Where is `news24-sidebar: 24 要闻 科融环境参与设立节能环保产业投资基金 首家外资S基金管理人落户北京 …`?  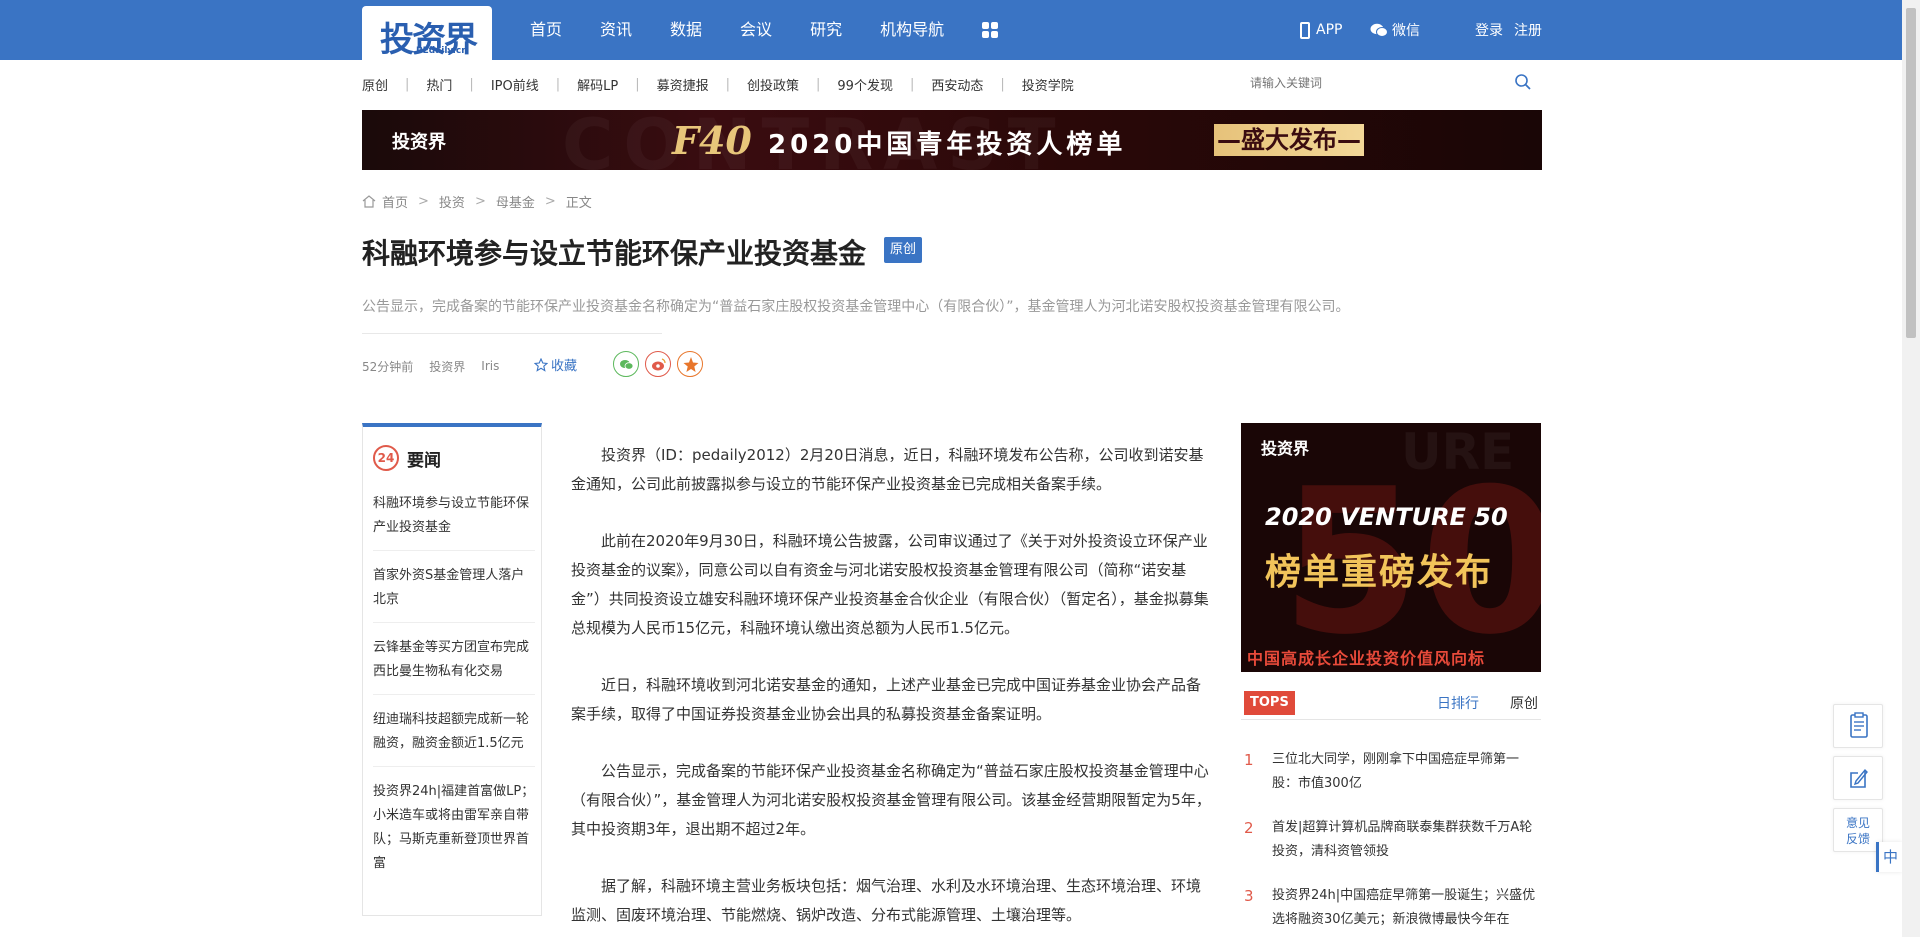
news24-sidebar: 24 要闻 科融环境参与设立节能环保产业投资基金 首家外资S基金管理人落户北京 … is located at coordinates (452, 669).